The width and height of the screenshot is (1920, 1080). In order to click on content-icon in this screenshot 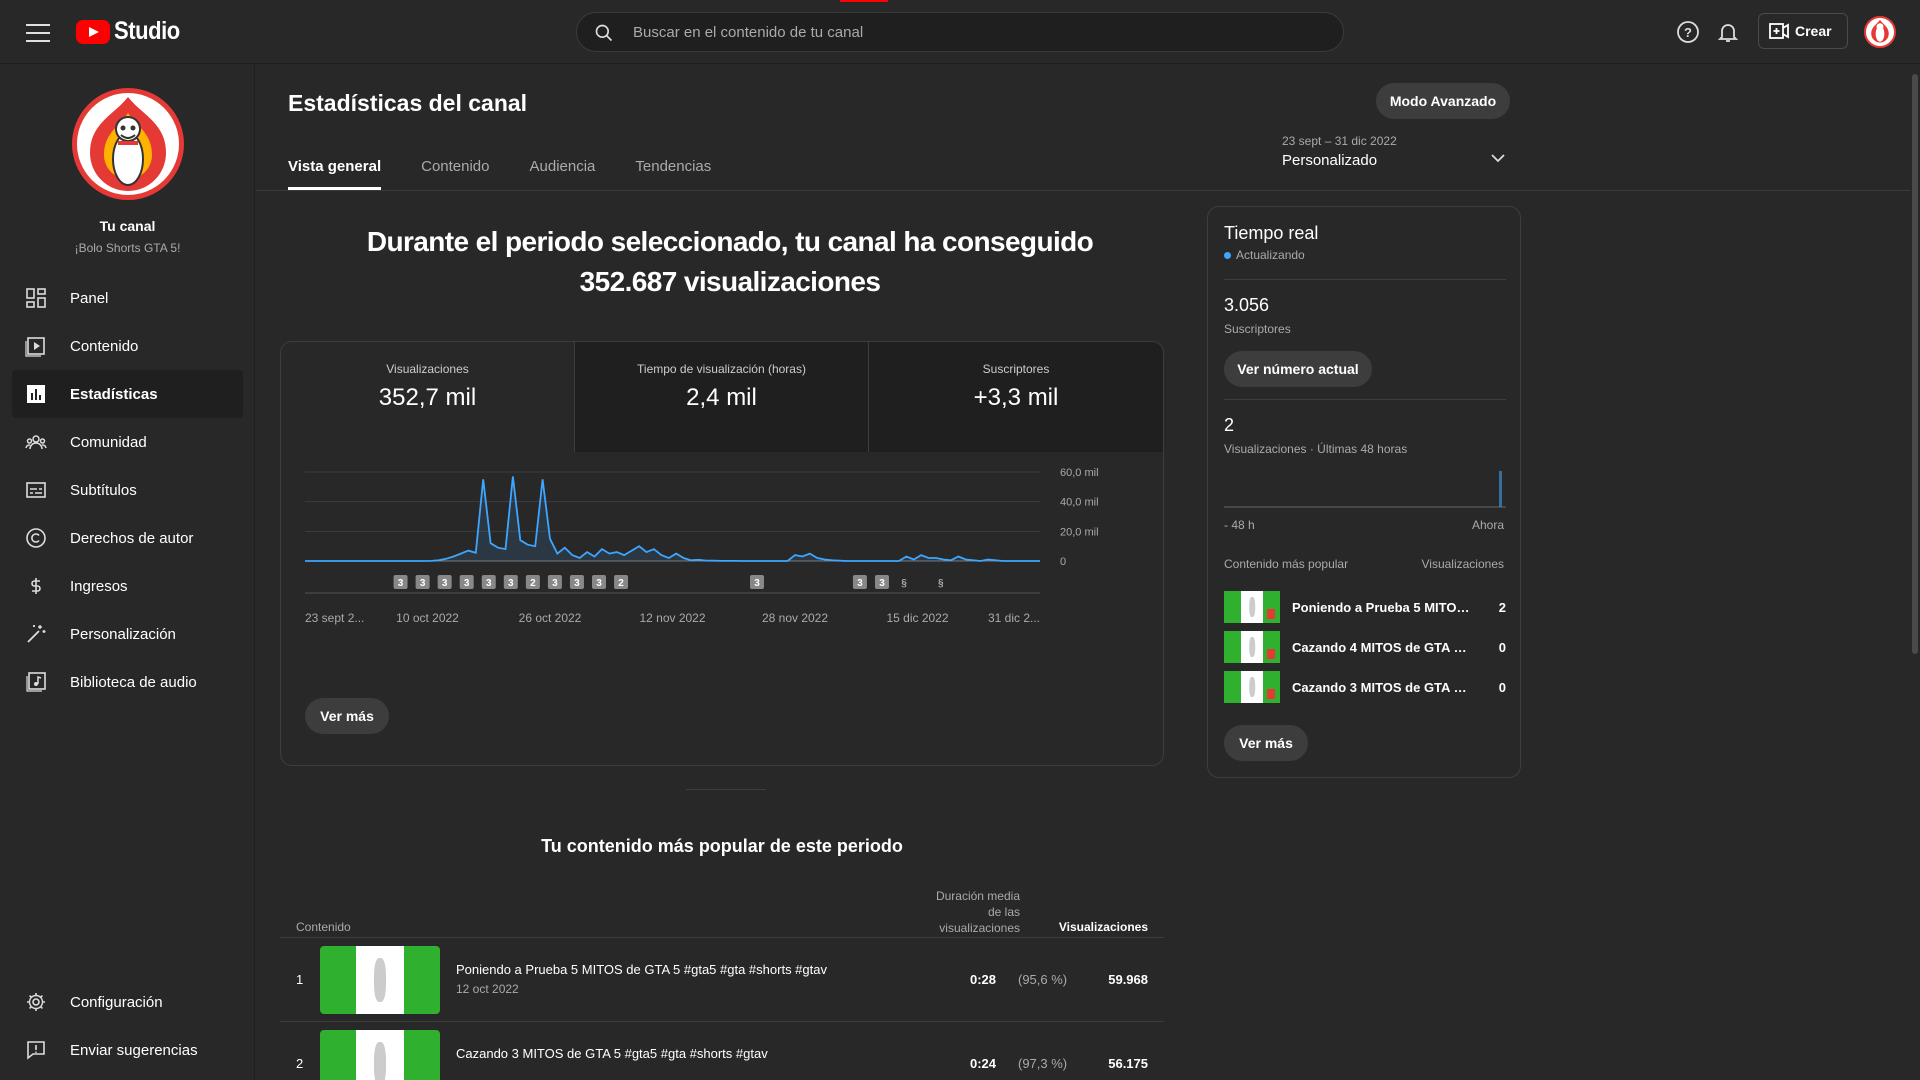, I will do `click(35, 347)`.